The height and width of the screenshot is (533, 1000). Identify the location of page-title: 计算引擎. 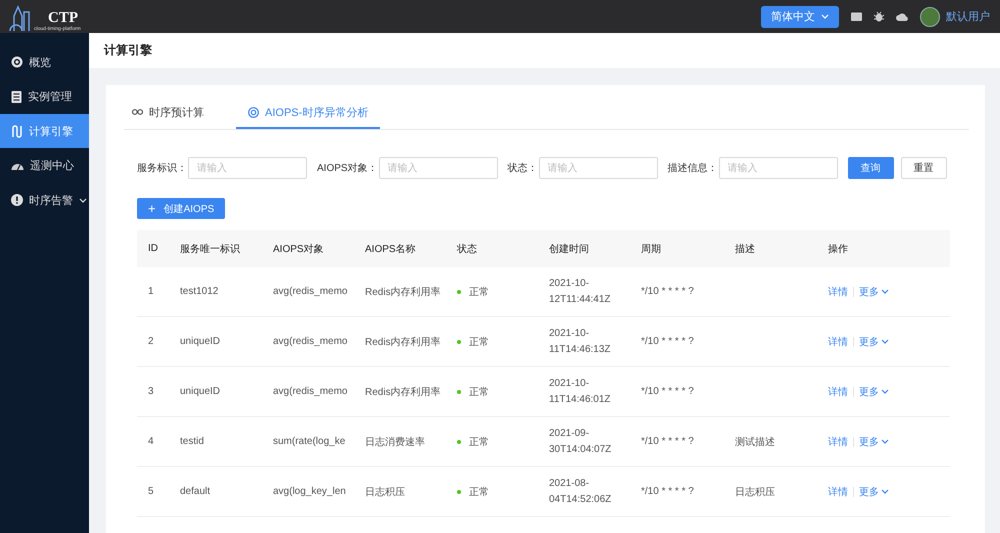
(544, 50).